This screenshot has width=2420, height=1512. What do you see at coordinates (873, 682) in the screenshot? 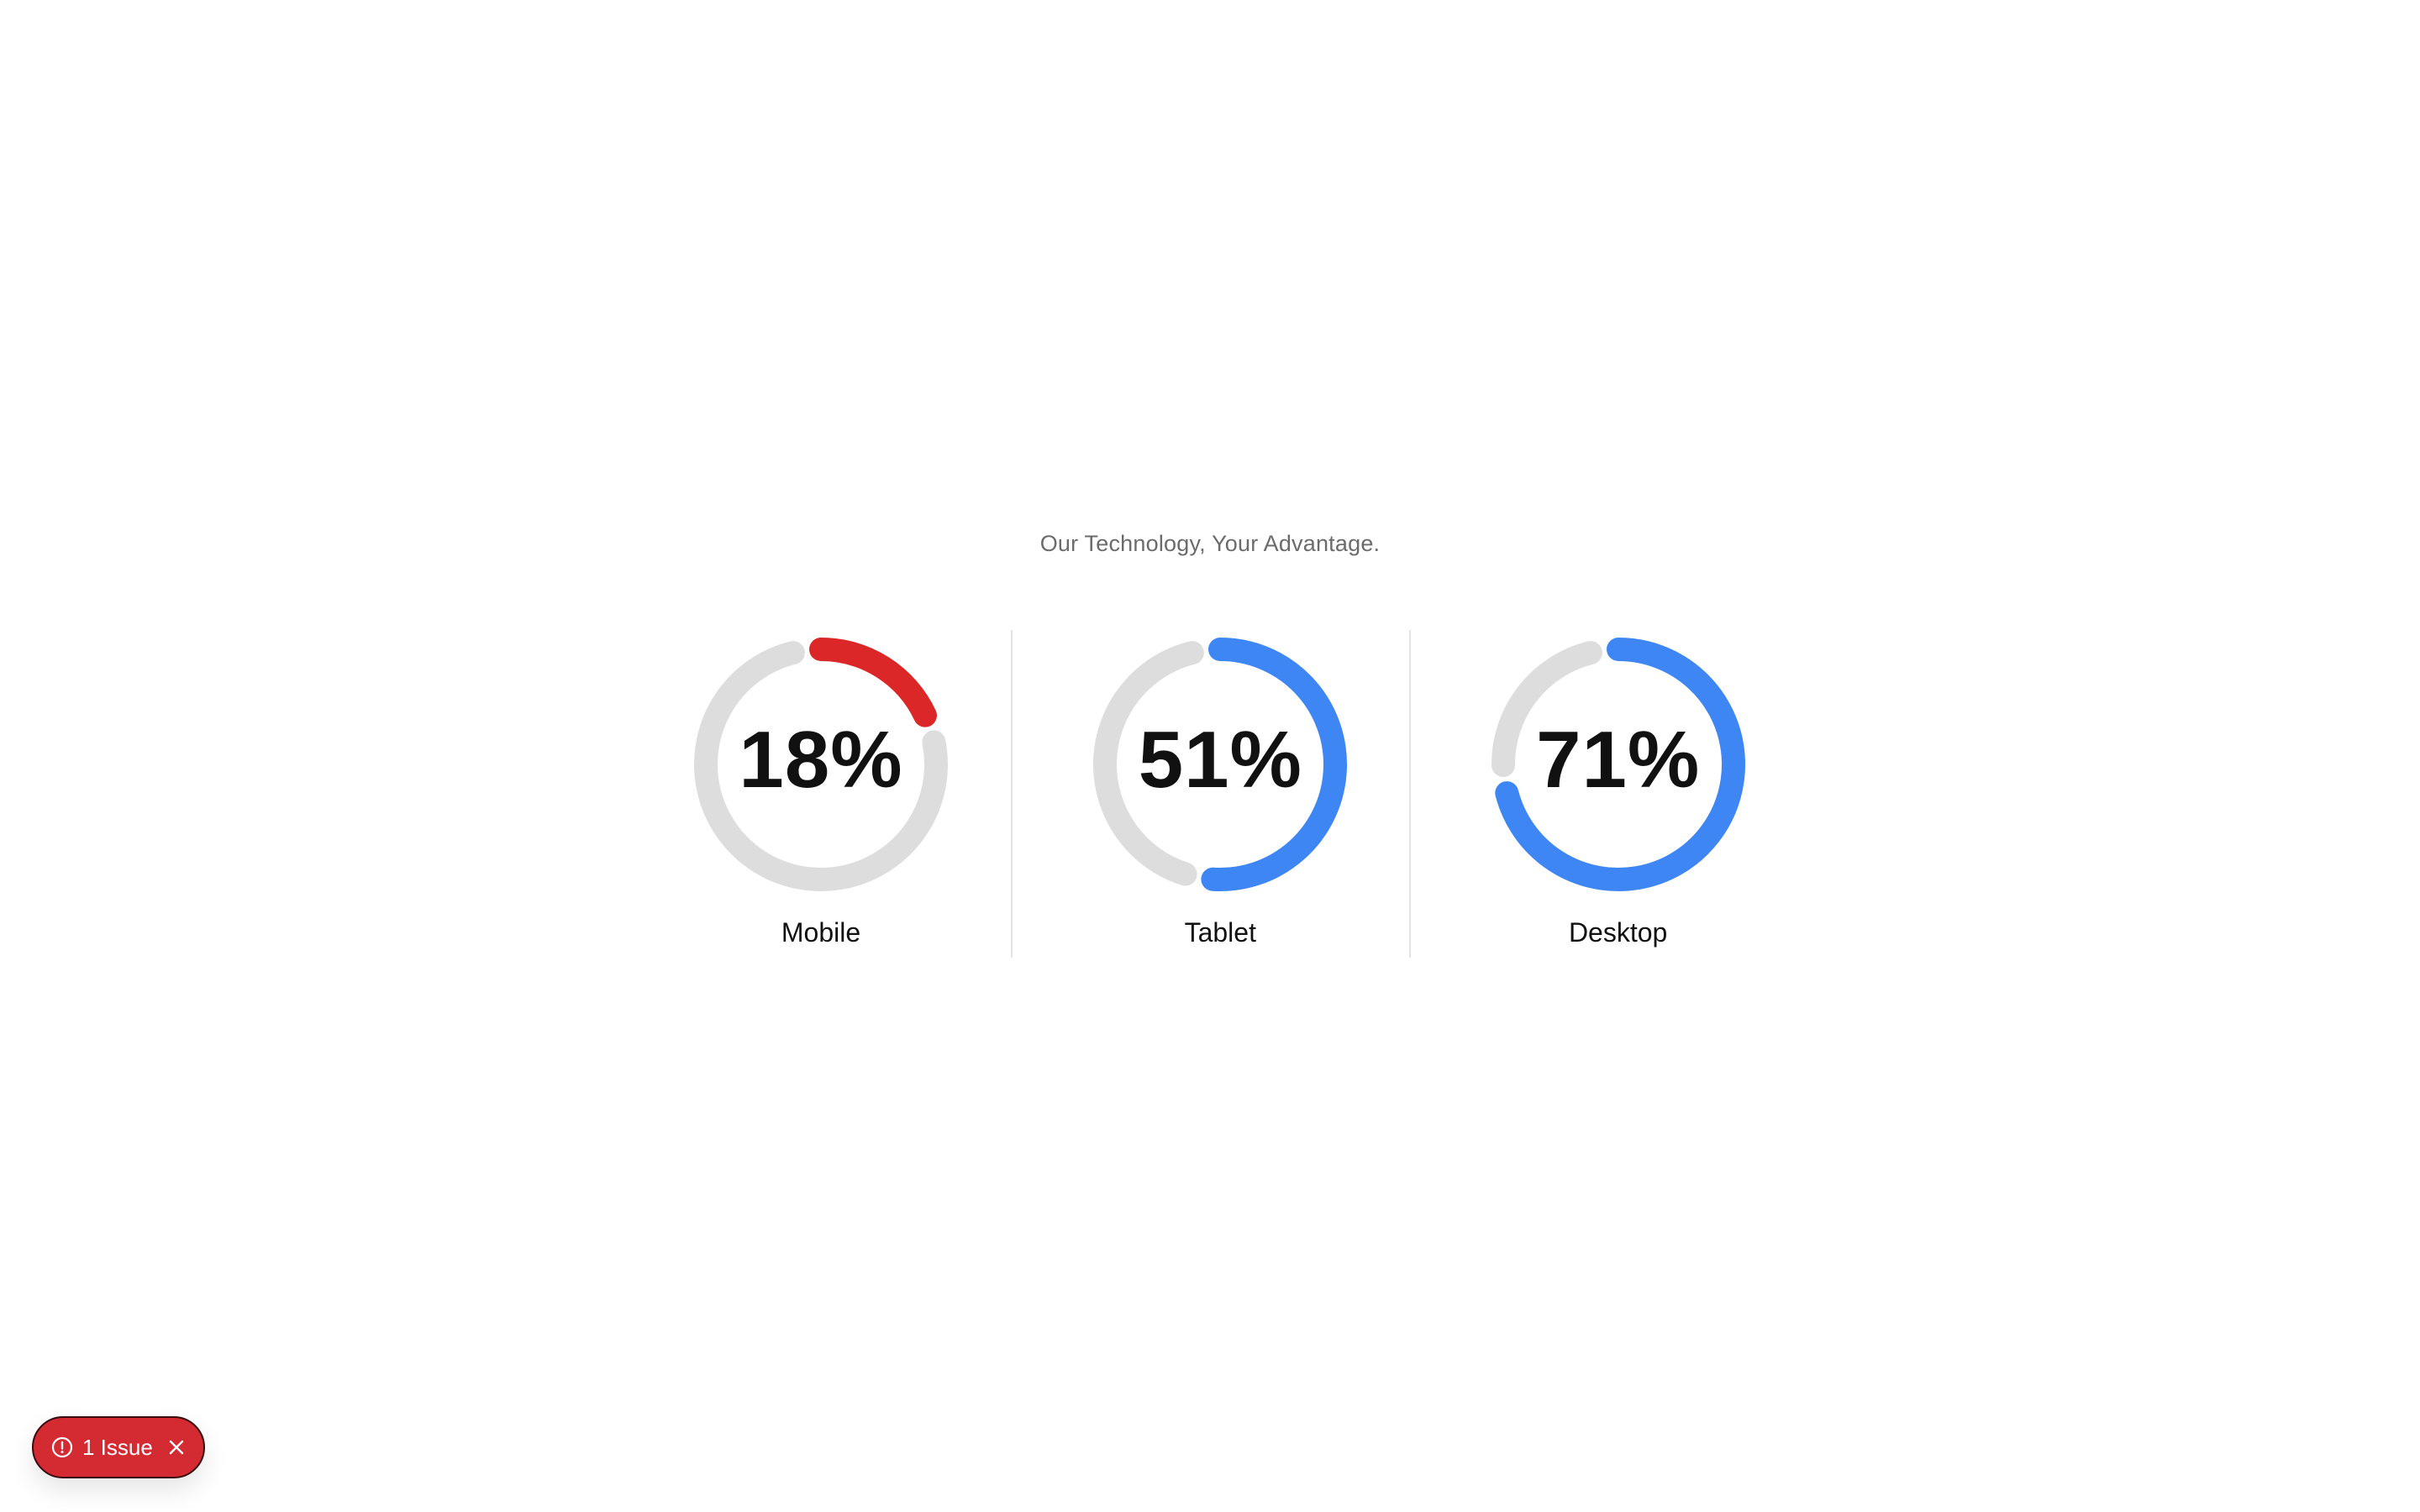
I see `gauge-progress` at bounding box center [873, 682].